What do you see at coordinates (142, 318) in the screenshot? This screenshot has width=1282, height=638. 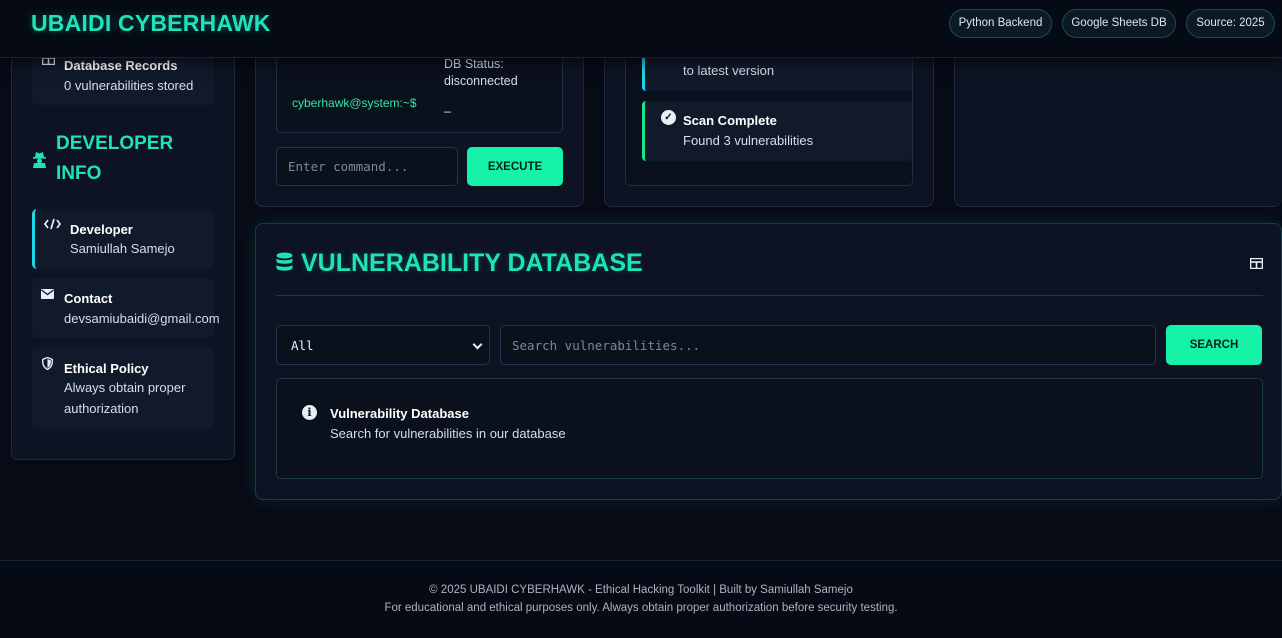 I see `contact-email: devsamiubaidi@gmail.com` at bounding box center [142, 318].